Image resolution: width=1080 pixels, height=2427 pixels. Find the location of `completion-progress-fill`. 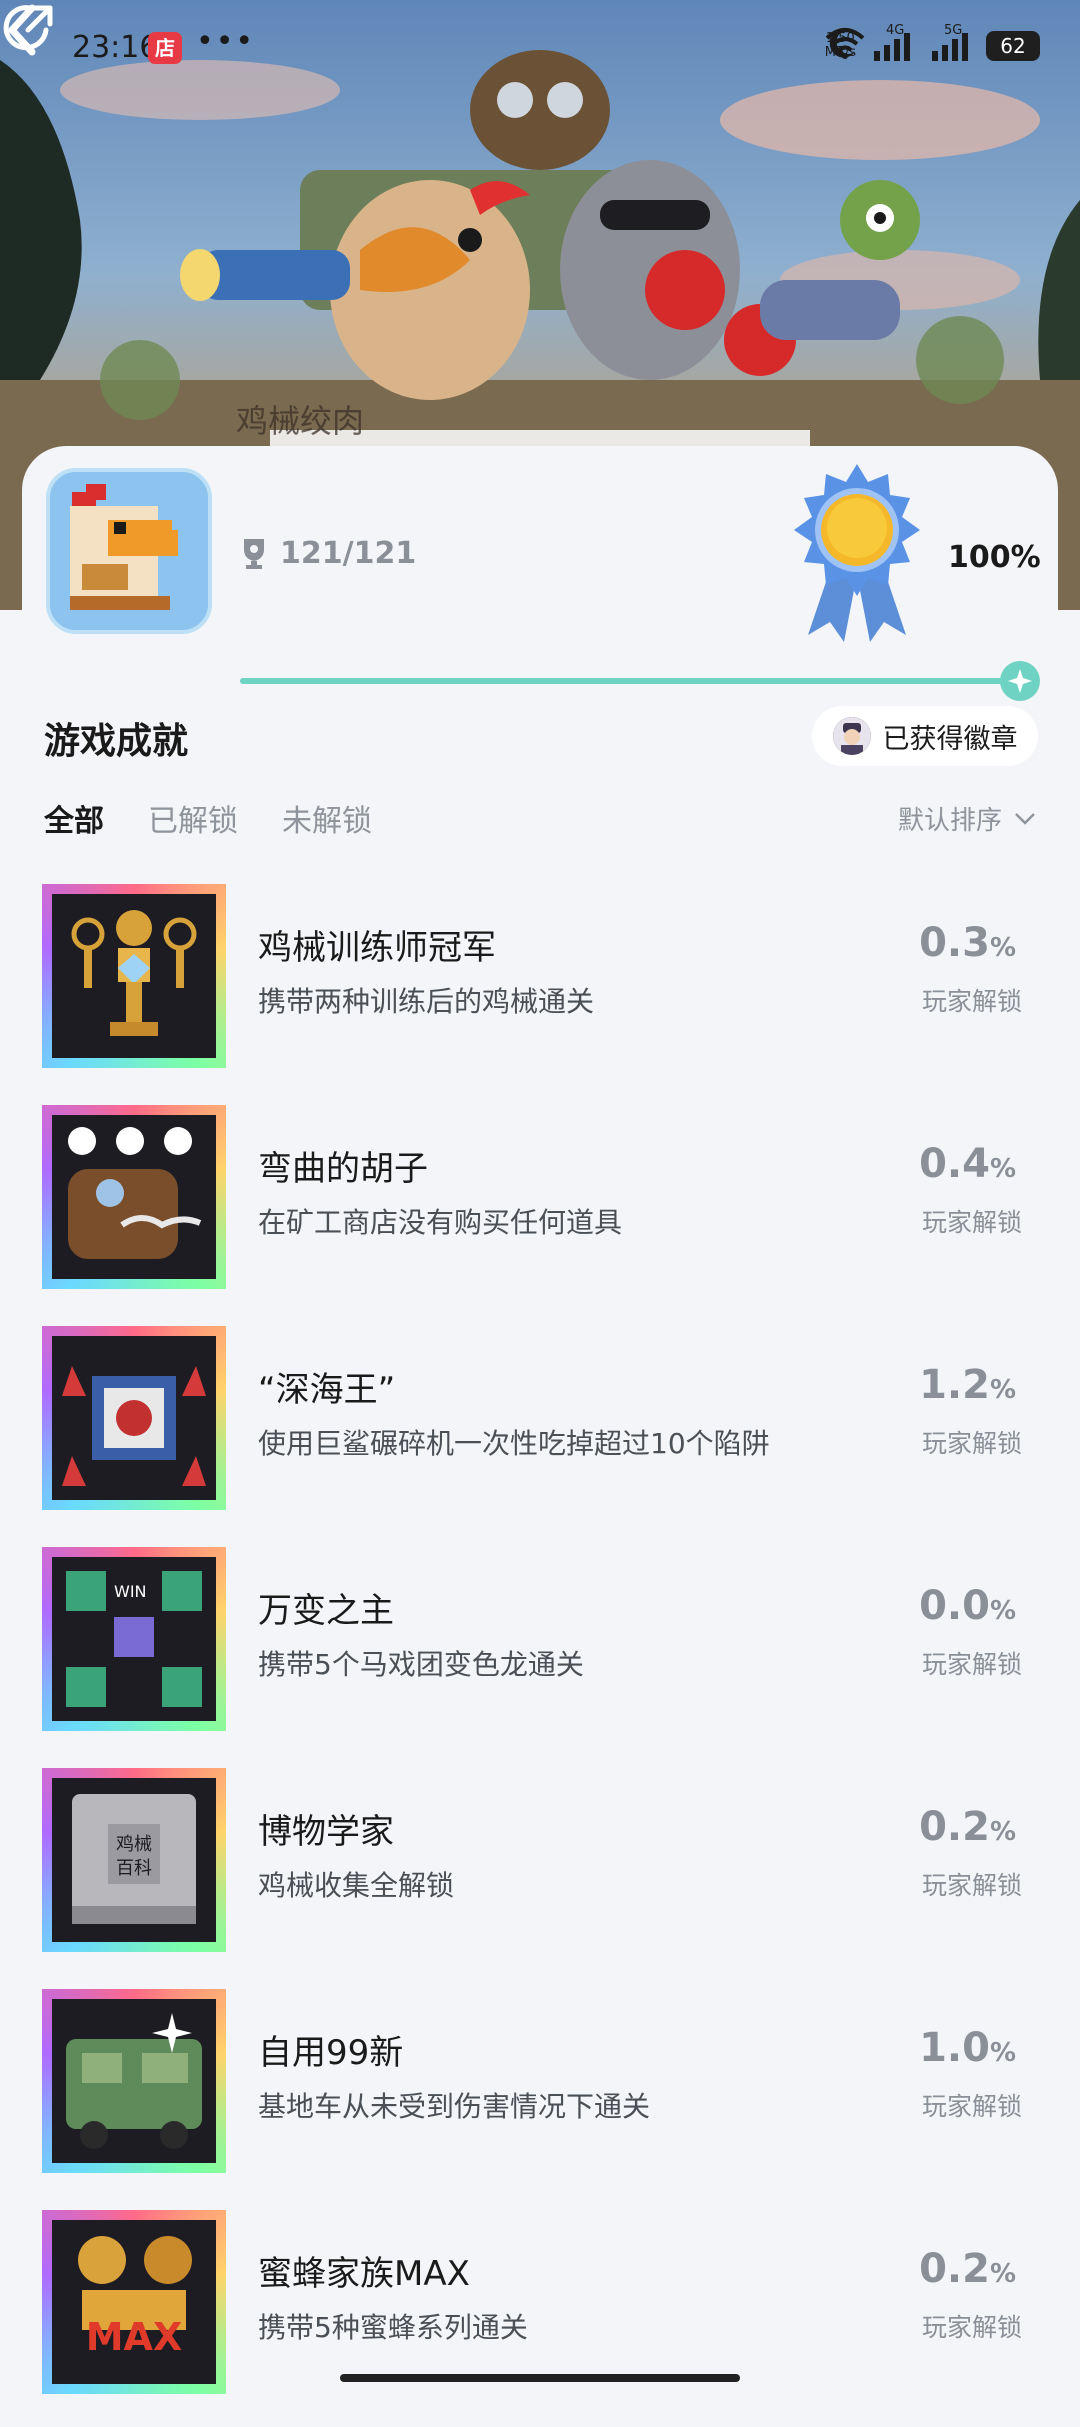

completion-progress-fill is located at coordinates (630, 681).